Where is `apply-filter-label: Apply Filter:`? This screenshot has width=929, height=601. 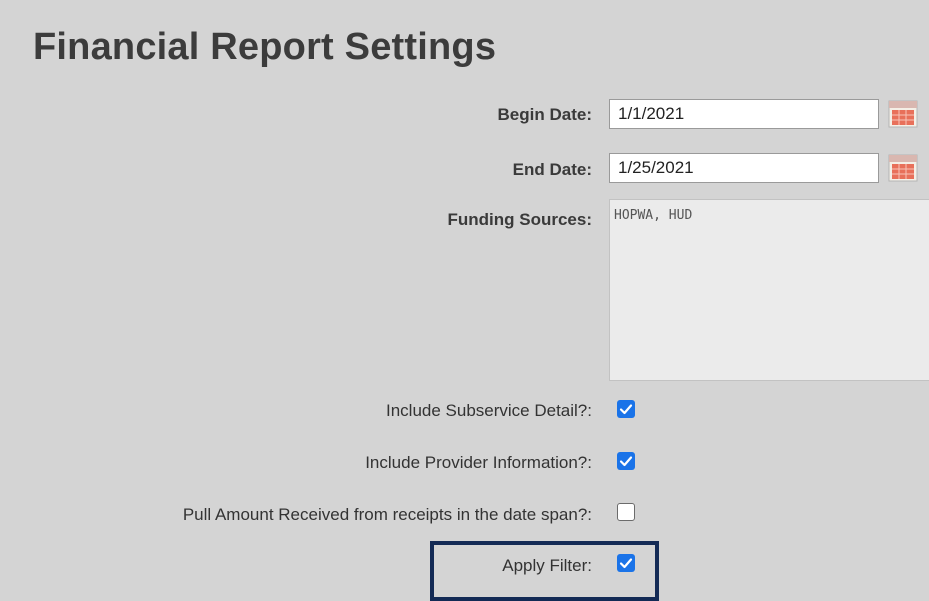
apply-filter-label: Apply Filter: is located at coordinates (547, 565).